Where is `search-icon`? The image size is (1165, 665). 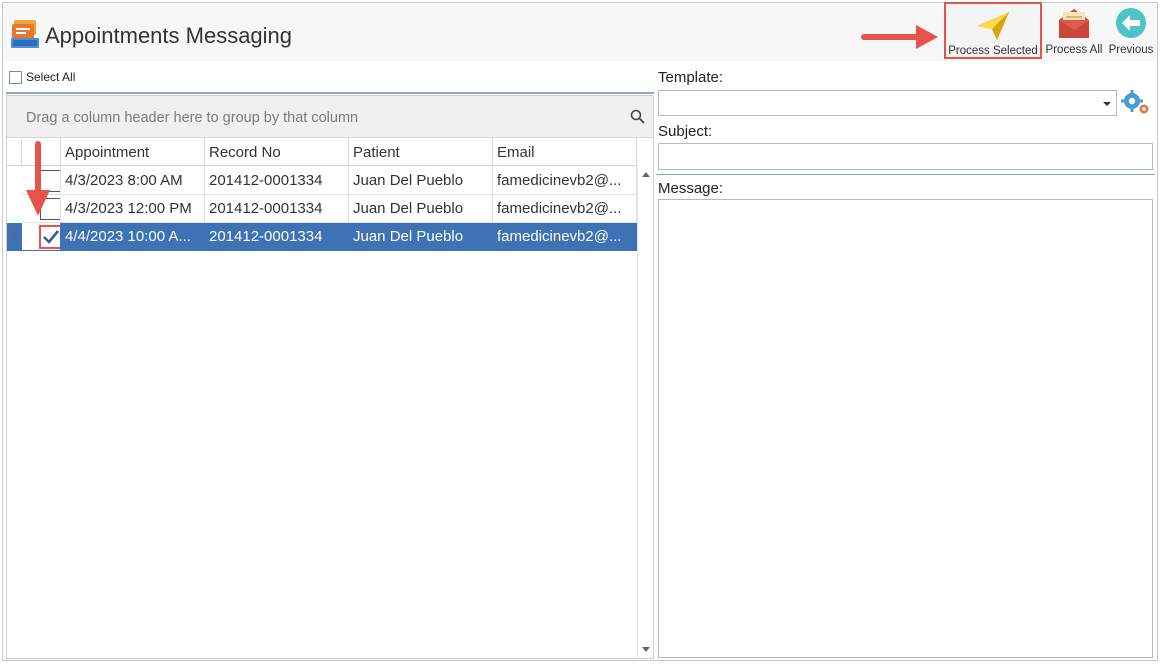
search-icon is located at coordinates (637, 116).